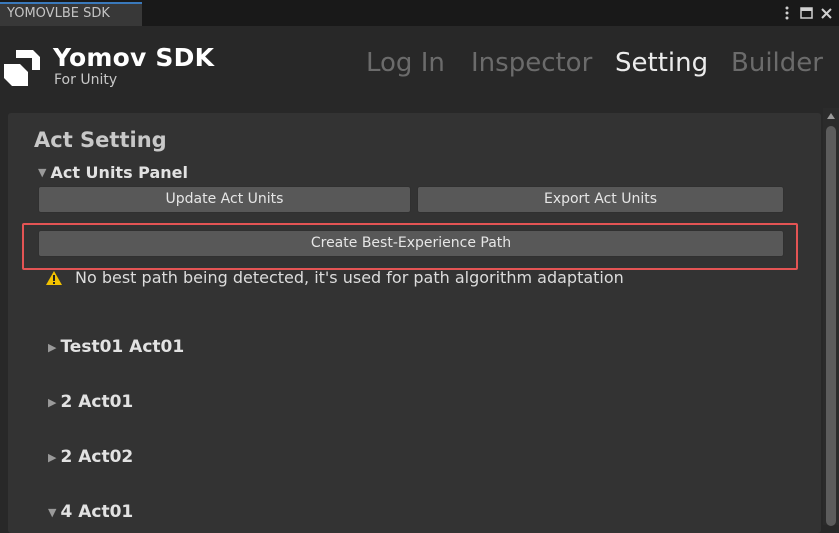  I want to click on window-title-bar: YOMOVLBE SDK, so click(419, 13).